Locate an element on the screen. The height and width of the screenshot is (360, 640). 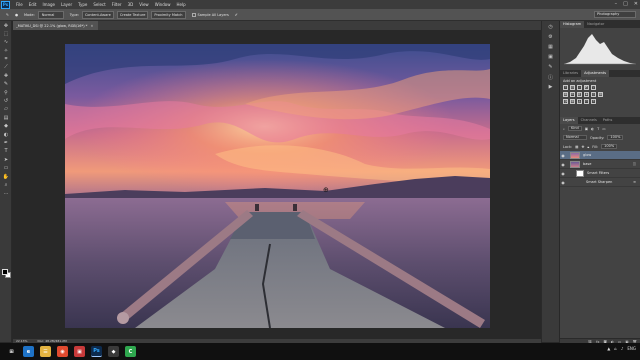
taskbar-photoshop-icon: Ps is located at coordinates (96, 351).